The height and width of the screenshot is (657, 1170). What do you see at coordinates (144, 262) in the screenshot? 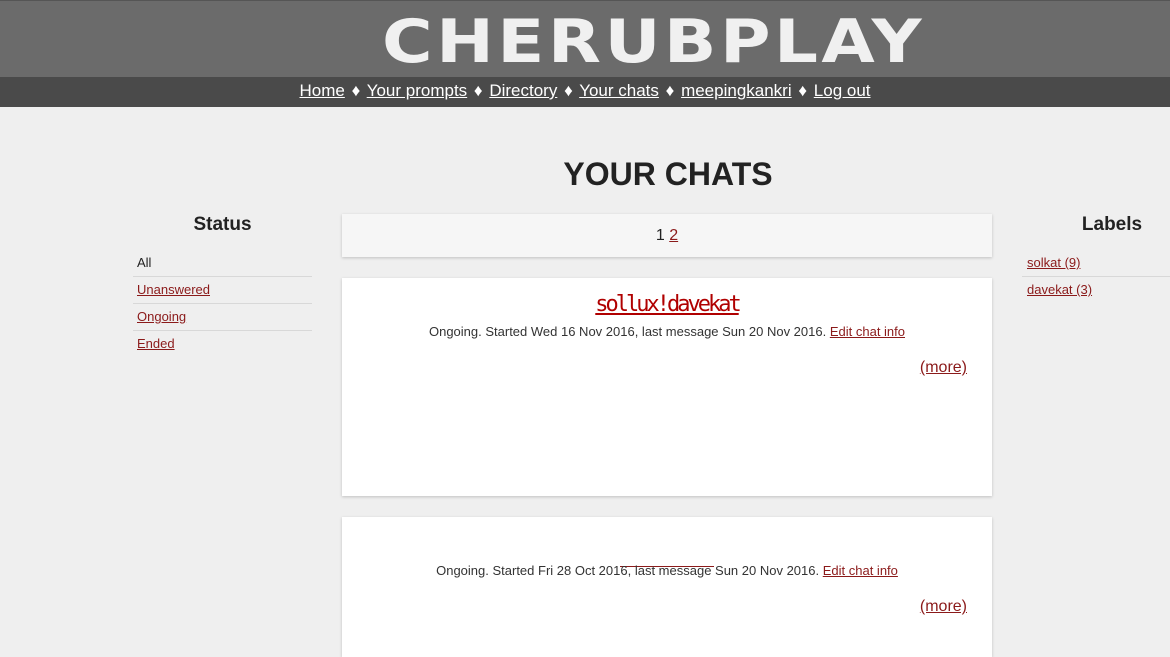
I see `status-item-all-label: All` at bounding box center [144, 262].